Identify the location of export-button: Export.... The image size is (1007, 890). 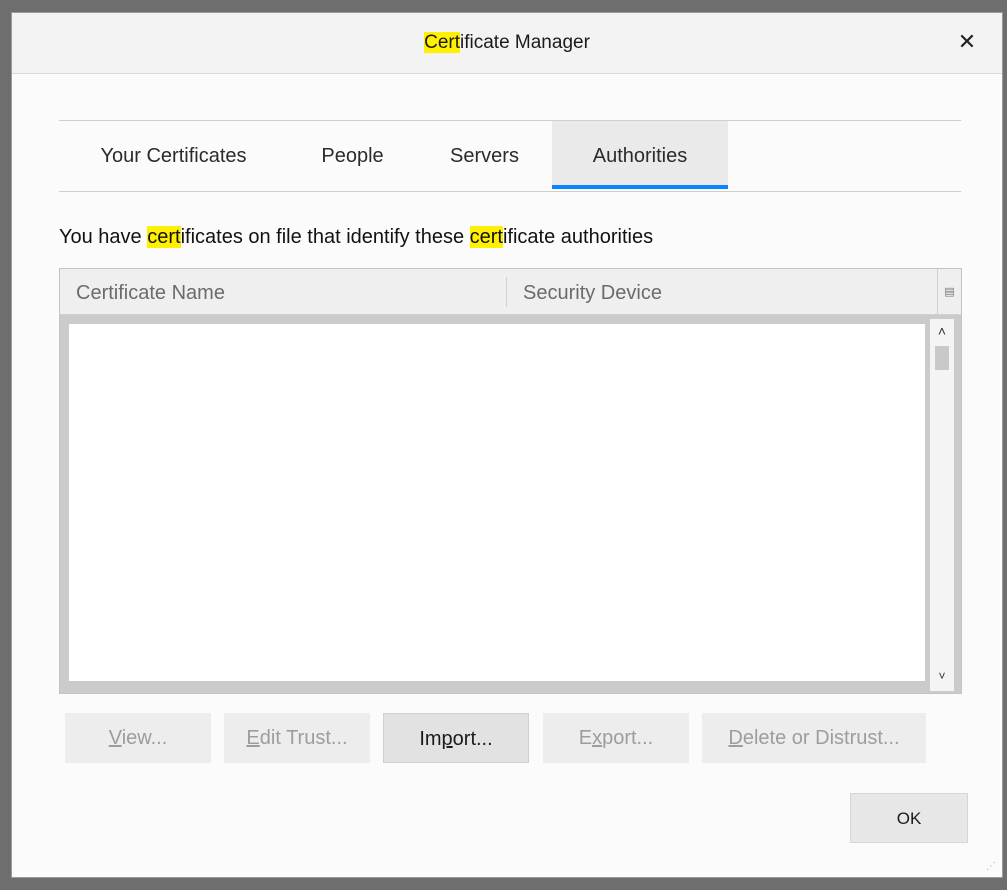
(616, 738).